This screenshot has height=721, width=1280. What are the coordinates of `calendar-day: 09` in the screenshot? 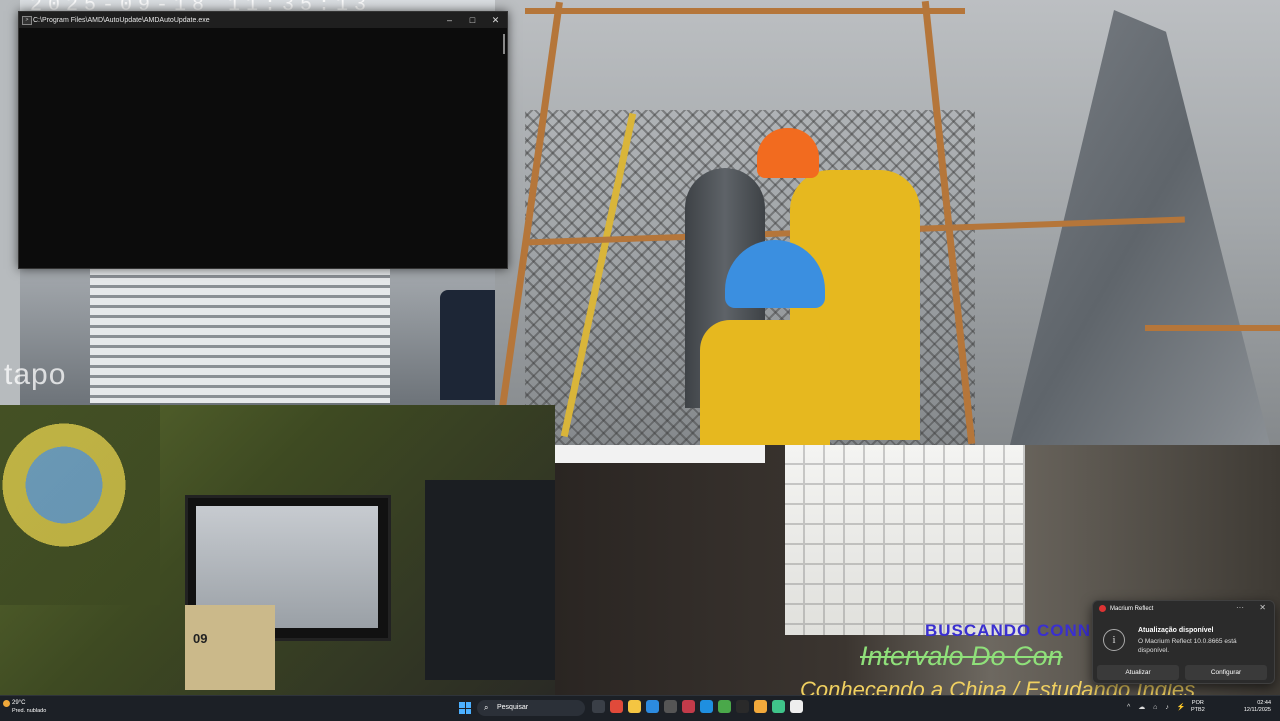 It's located at (200, 638).